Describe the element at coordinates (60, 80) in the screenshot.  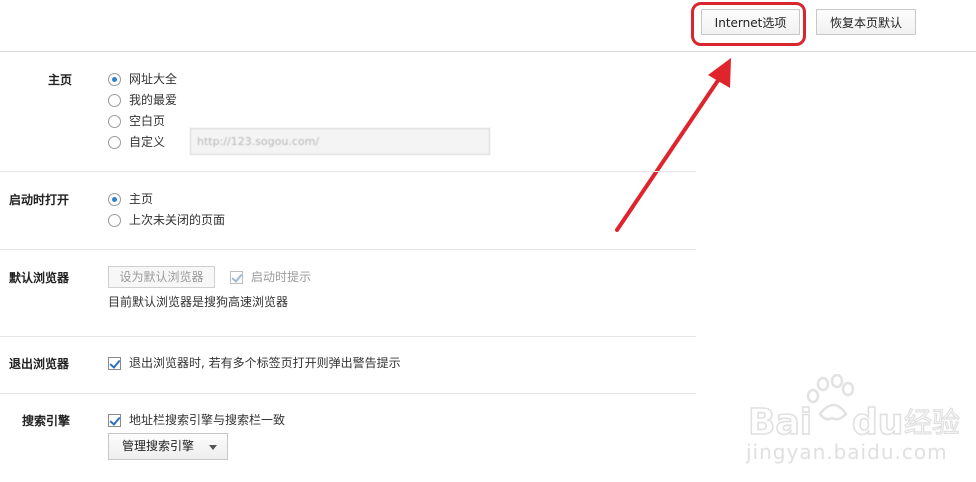
I see `homepage-label: 主页` at that location.